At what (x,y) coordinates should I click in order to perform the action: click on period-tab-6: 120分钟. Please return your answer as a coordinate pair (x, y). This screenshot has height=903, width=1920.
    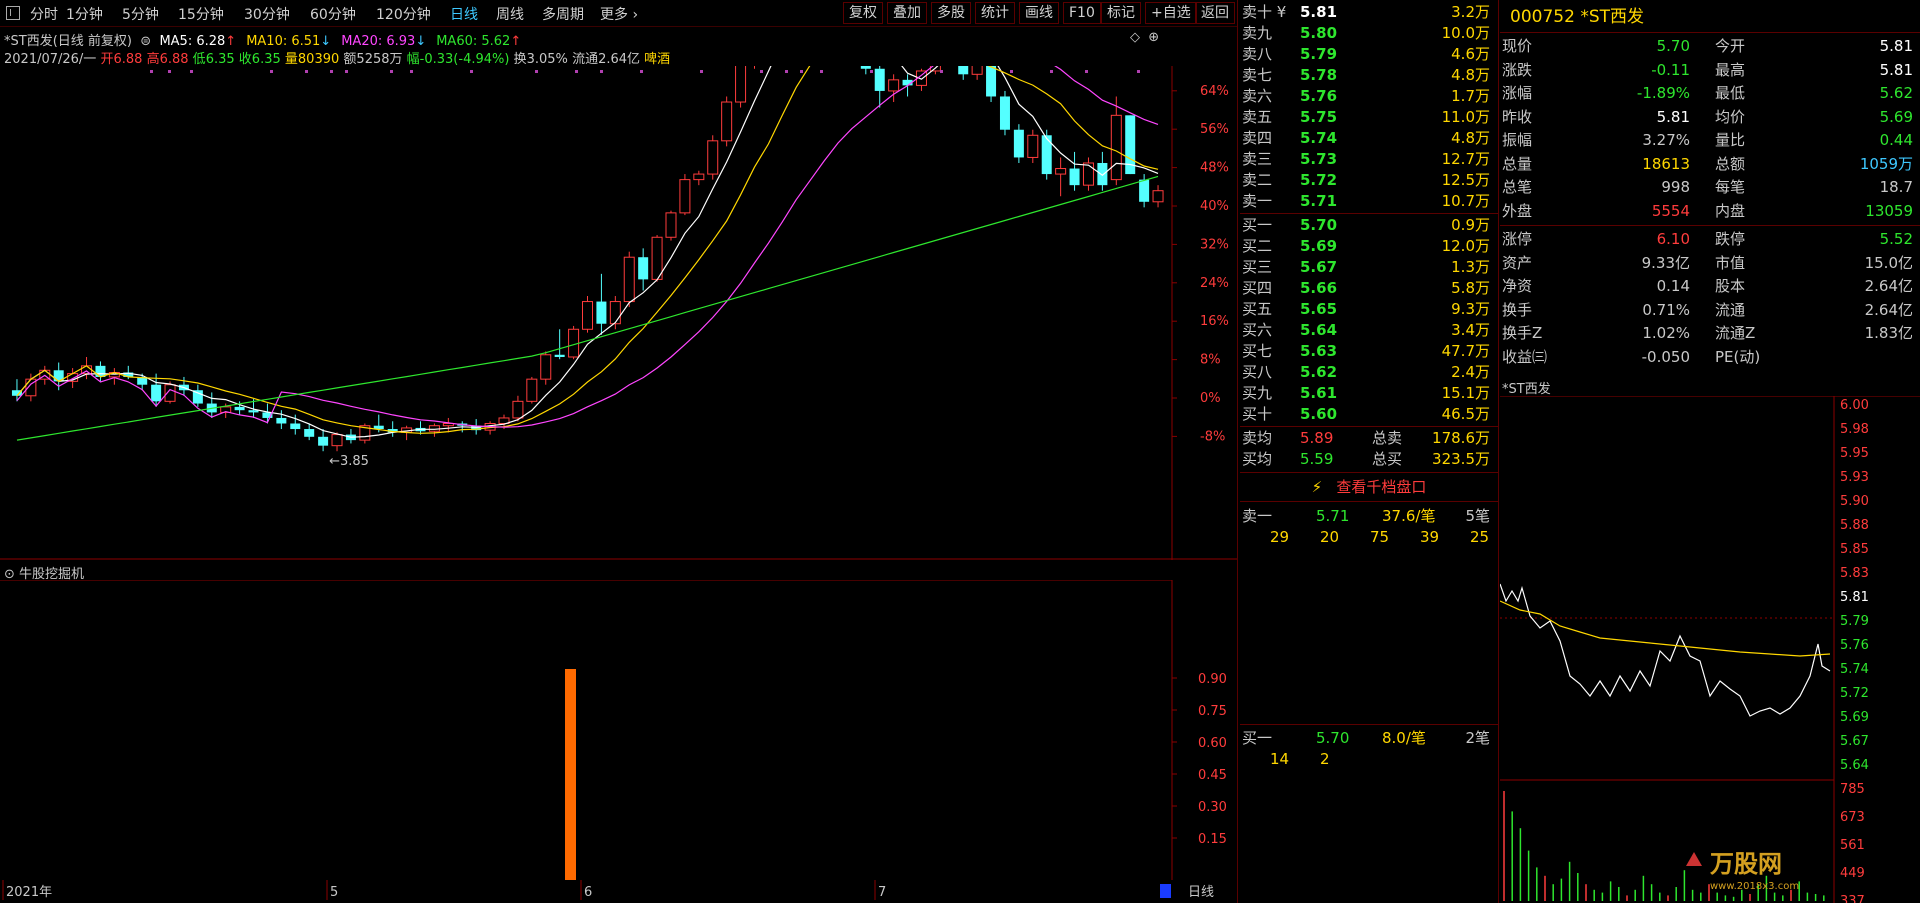
    Looking at the image, I should click on (403, 14).